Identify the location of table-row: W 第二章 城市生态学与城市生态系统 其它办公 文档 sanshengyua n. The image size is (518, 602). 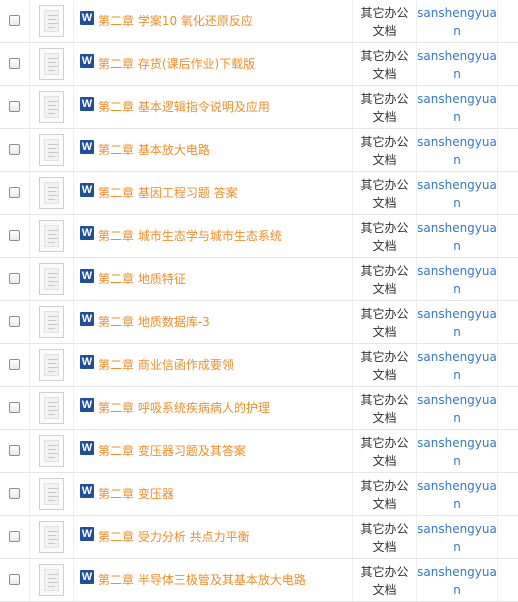
(259, 236).